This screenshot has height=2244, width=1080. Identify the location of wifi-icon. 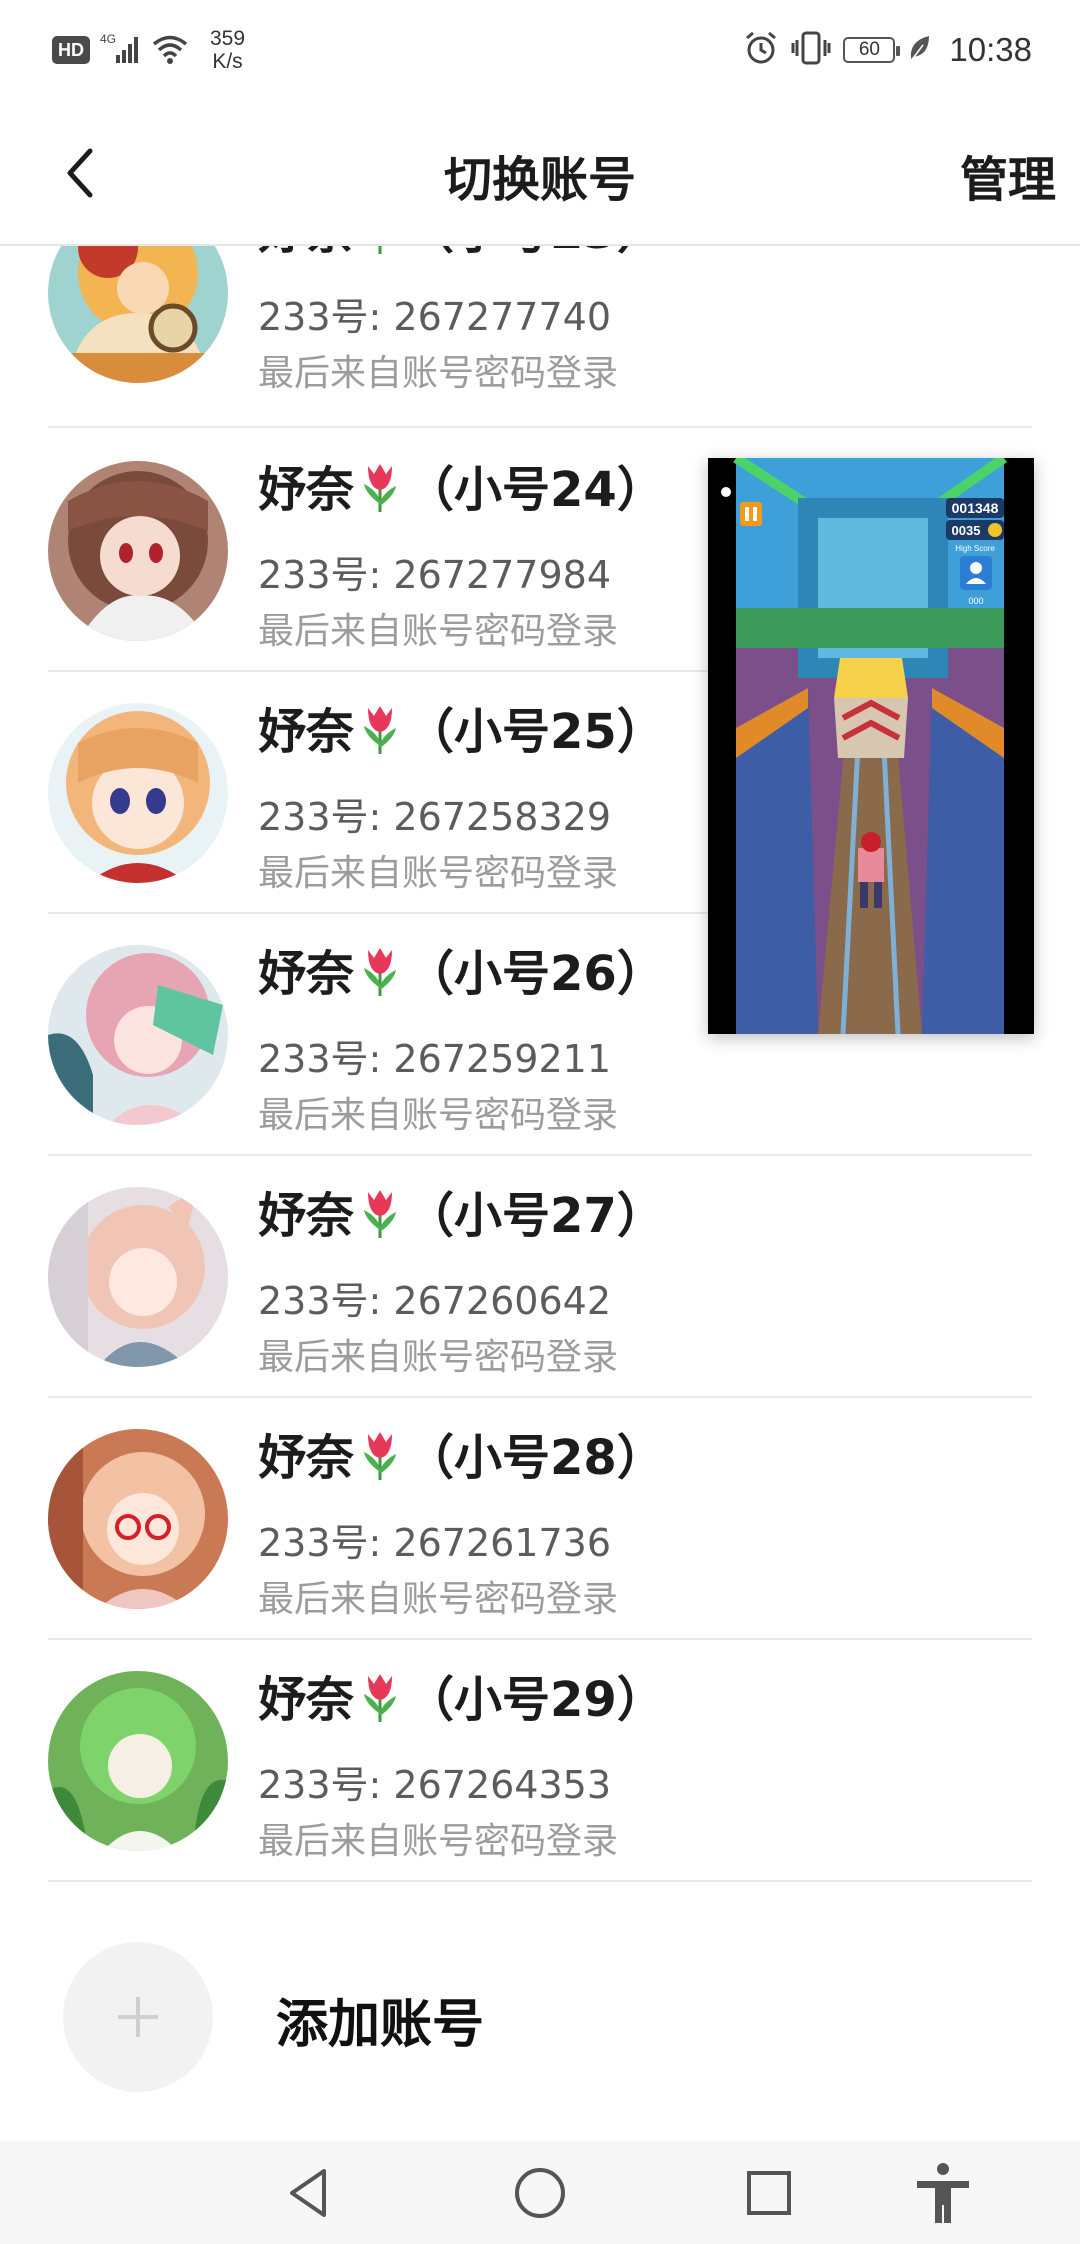
(170, 50).